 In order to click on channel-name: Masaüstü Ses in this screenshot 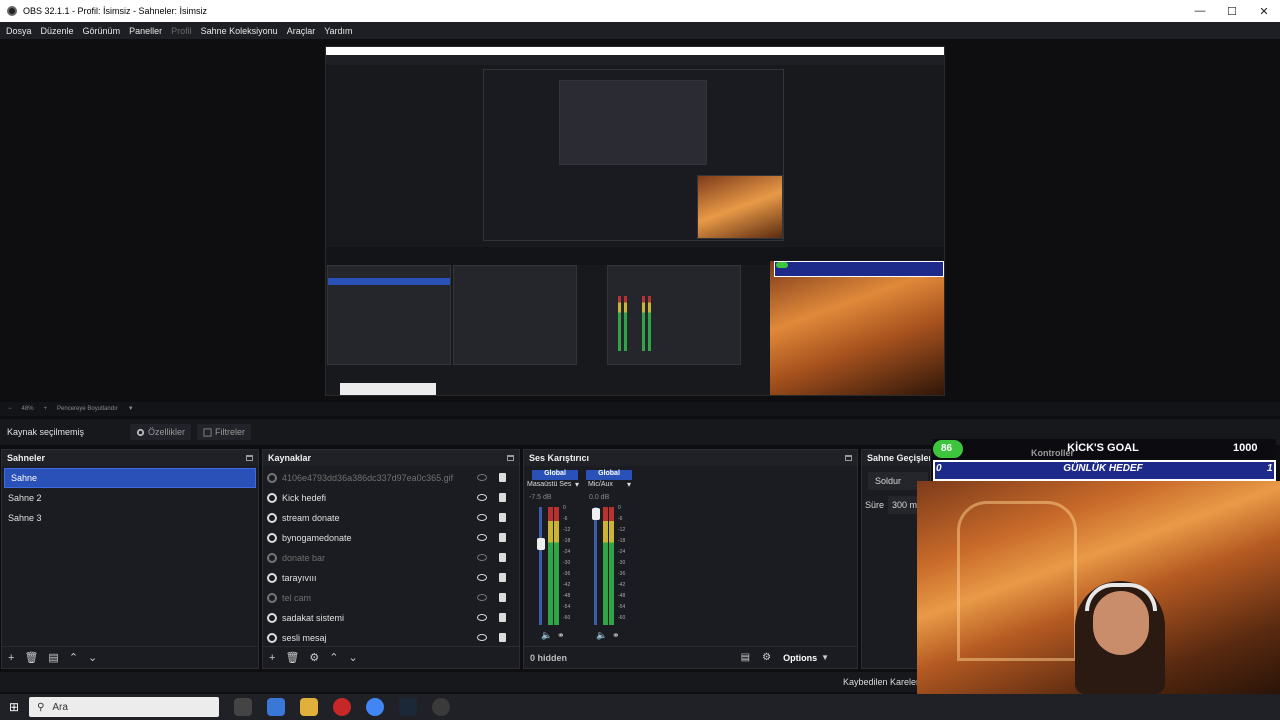, I will do `click(549, 484)`.